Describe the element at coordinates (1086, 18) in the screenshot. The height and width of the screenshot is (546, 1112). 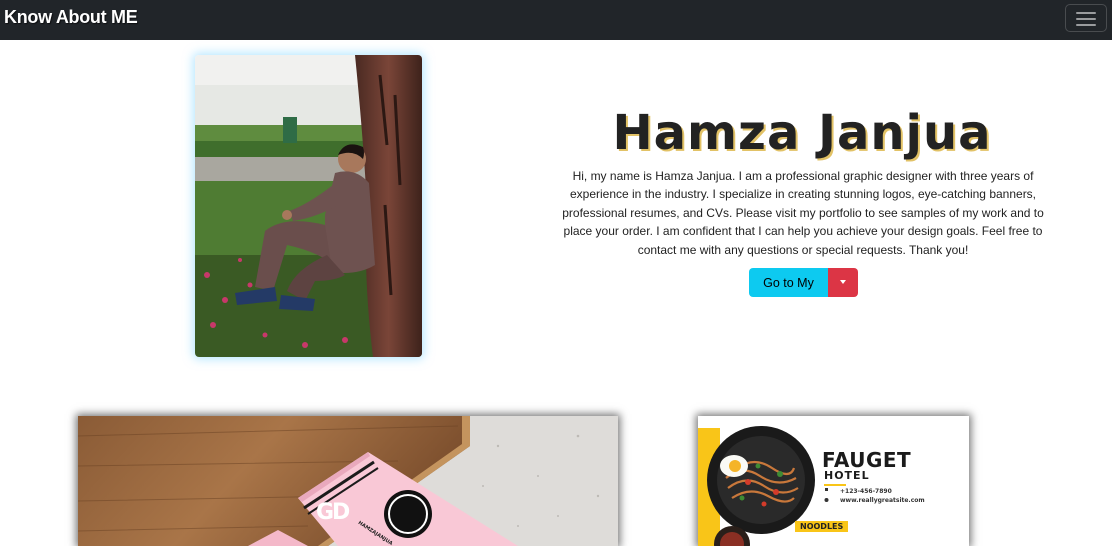
I see `navbar-toggler-button` at that location.